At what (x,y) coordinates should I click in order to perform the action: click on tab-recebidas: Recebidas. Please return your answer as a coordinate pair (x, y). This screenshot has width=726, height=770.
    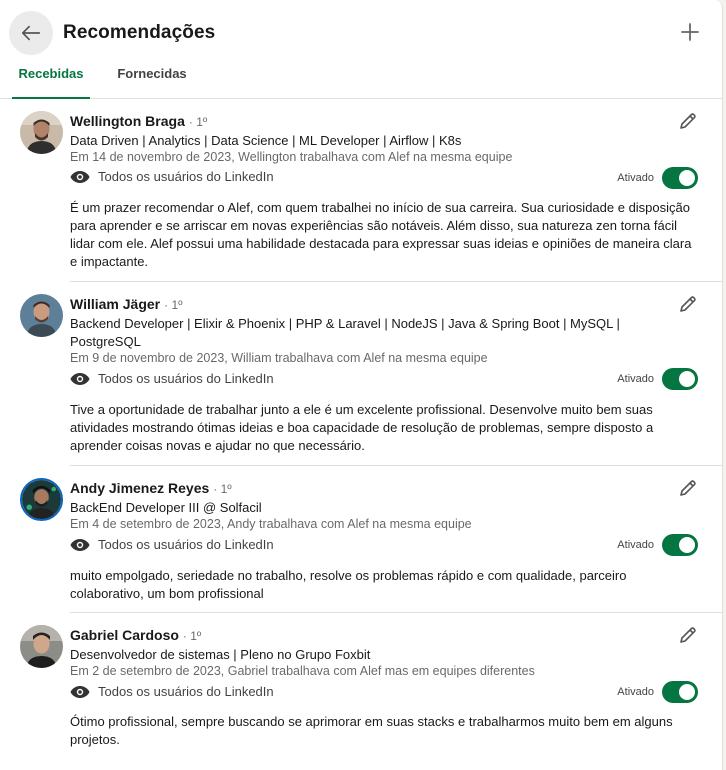
    Looking at the image, I should click on (51, 82).